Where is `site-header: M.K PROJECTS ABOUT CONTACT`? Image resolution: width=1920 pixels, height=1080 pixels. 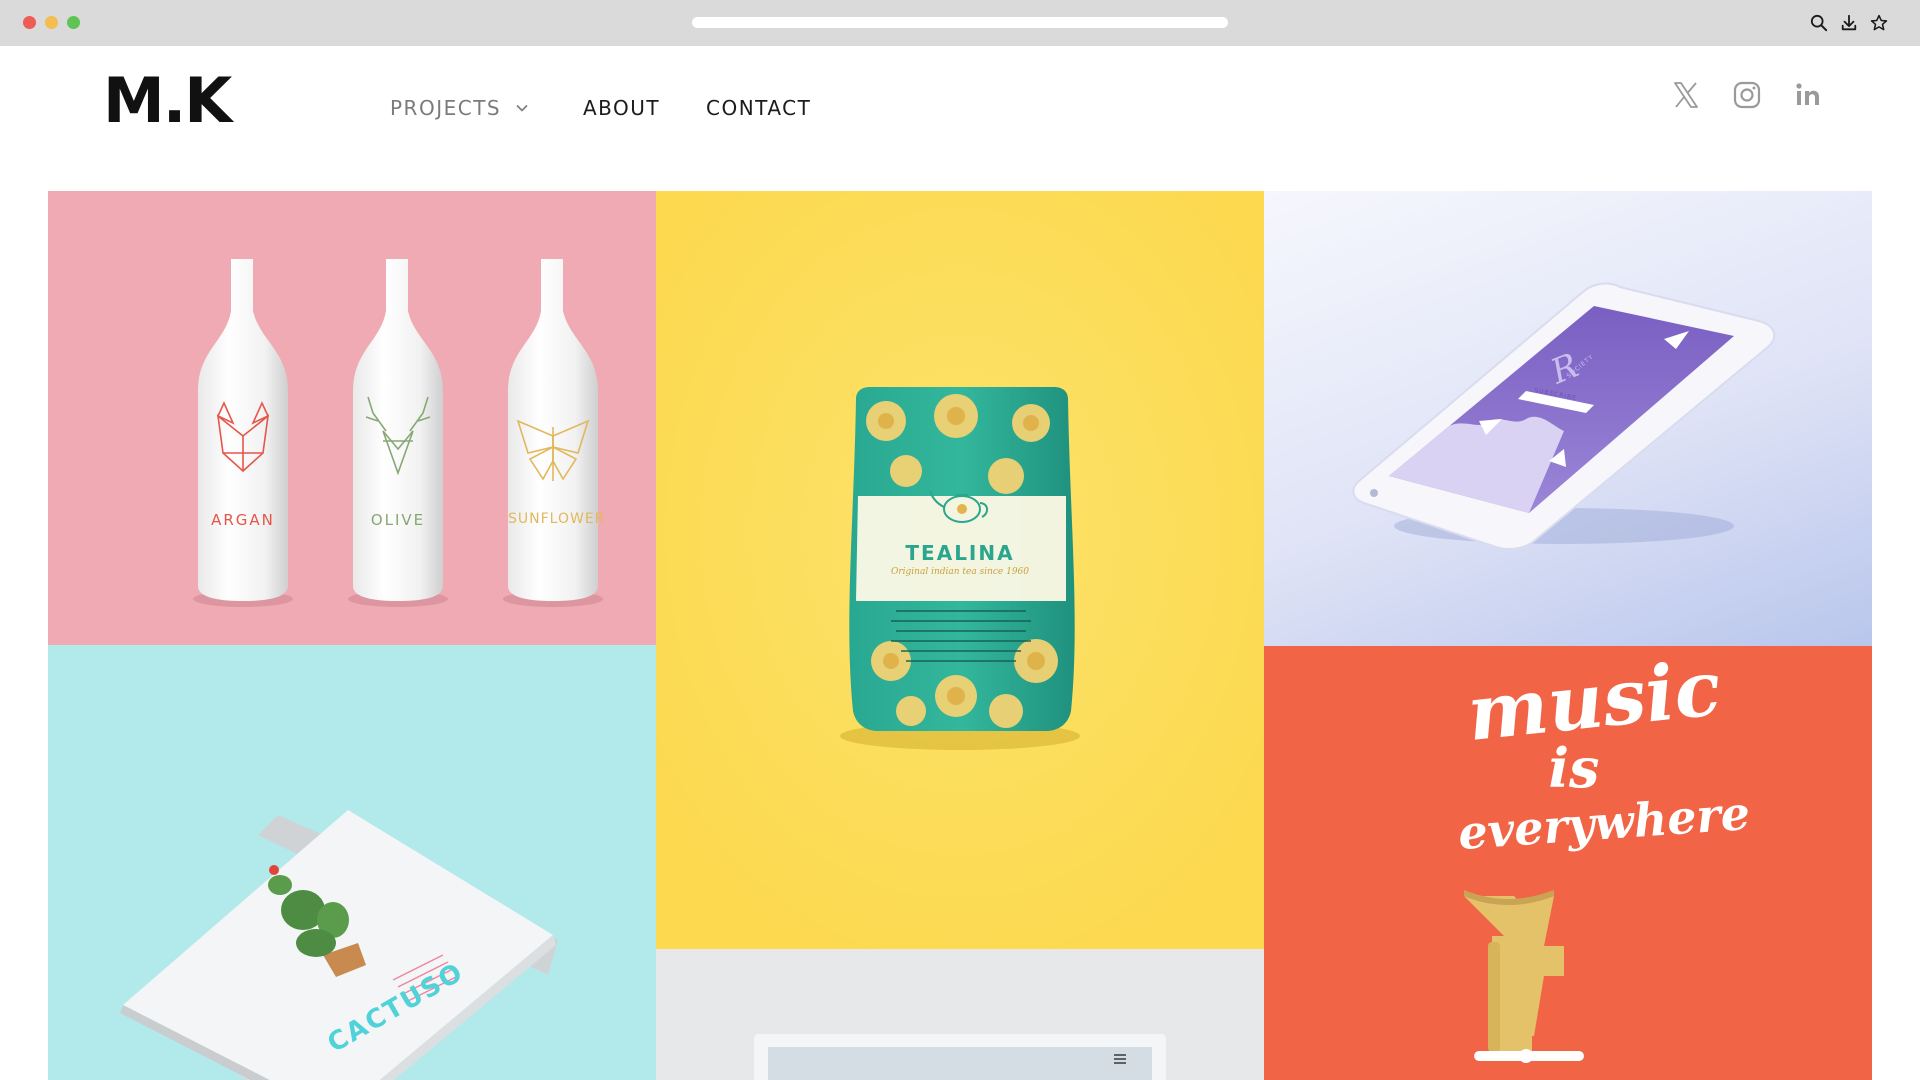
site-header: M.K PROJECTS ABOUT CONTACT is located at coordinates (960, 118).